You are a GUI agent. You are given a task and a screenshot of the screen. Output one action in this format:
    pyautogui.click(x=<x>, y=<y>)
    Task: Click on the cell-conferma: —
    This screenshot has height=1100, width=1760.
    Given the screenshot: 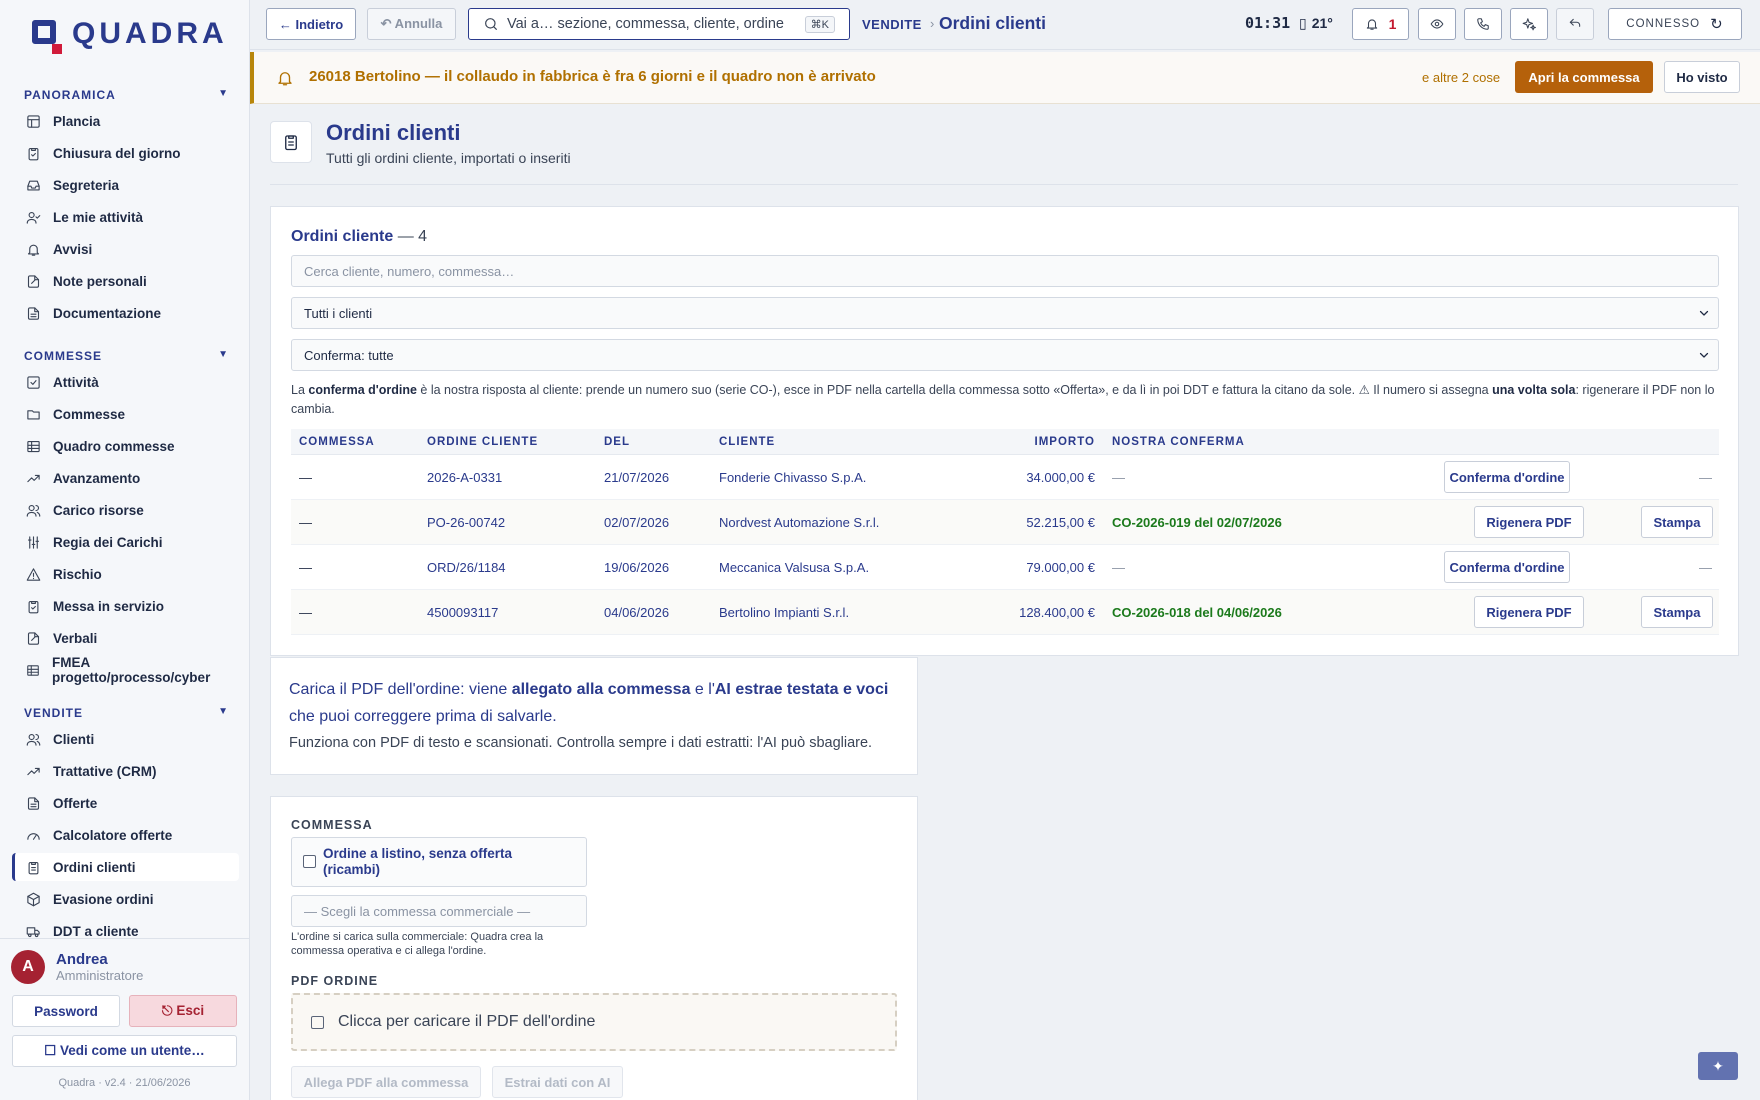 What is the action you would take?
    pyautogui.click(x=1118, y=477)
    